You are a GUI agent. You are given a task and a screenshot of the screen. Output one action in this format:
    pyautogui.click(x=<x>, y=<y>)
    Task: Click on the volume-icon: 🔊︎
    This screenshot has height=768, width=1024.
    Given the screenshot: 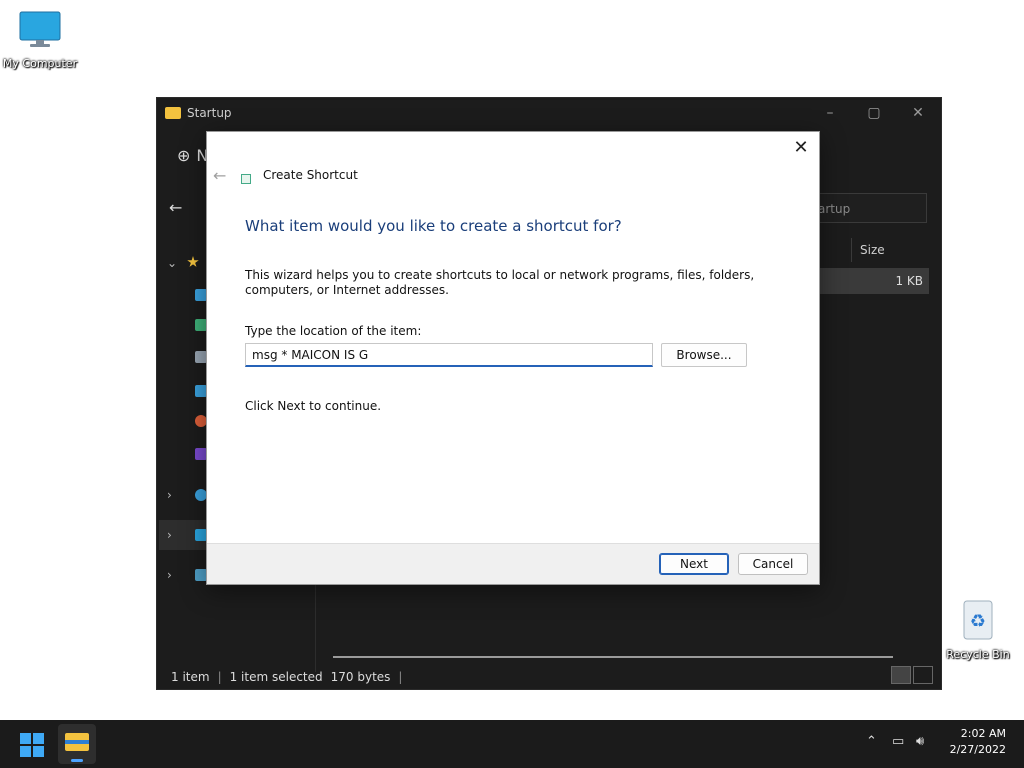 What is the action you would take?
    pyautogui.click(x=920, y=741)
    